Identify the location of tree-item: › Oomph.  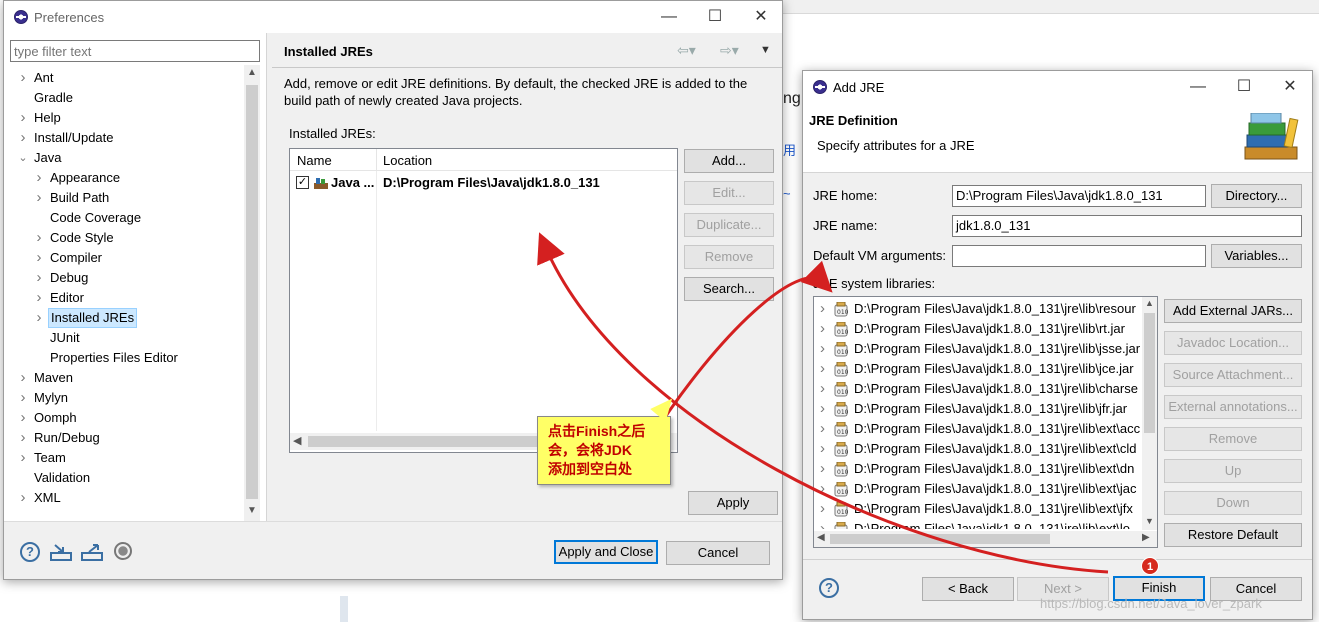
(123, 418).